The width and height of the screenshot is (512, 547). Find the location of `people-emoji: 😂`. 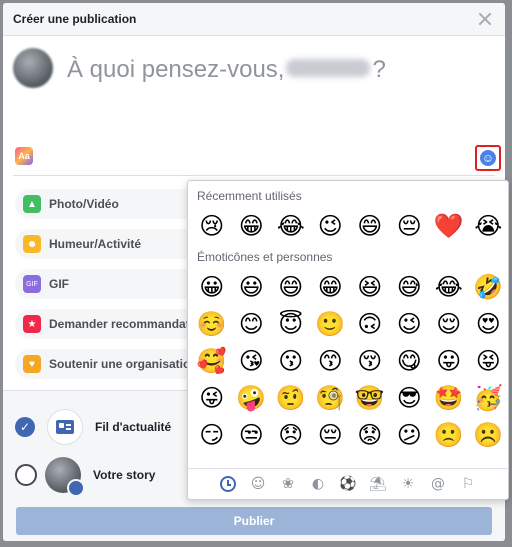

people-emoji: 😂 is located at coordinates (449, 286).